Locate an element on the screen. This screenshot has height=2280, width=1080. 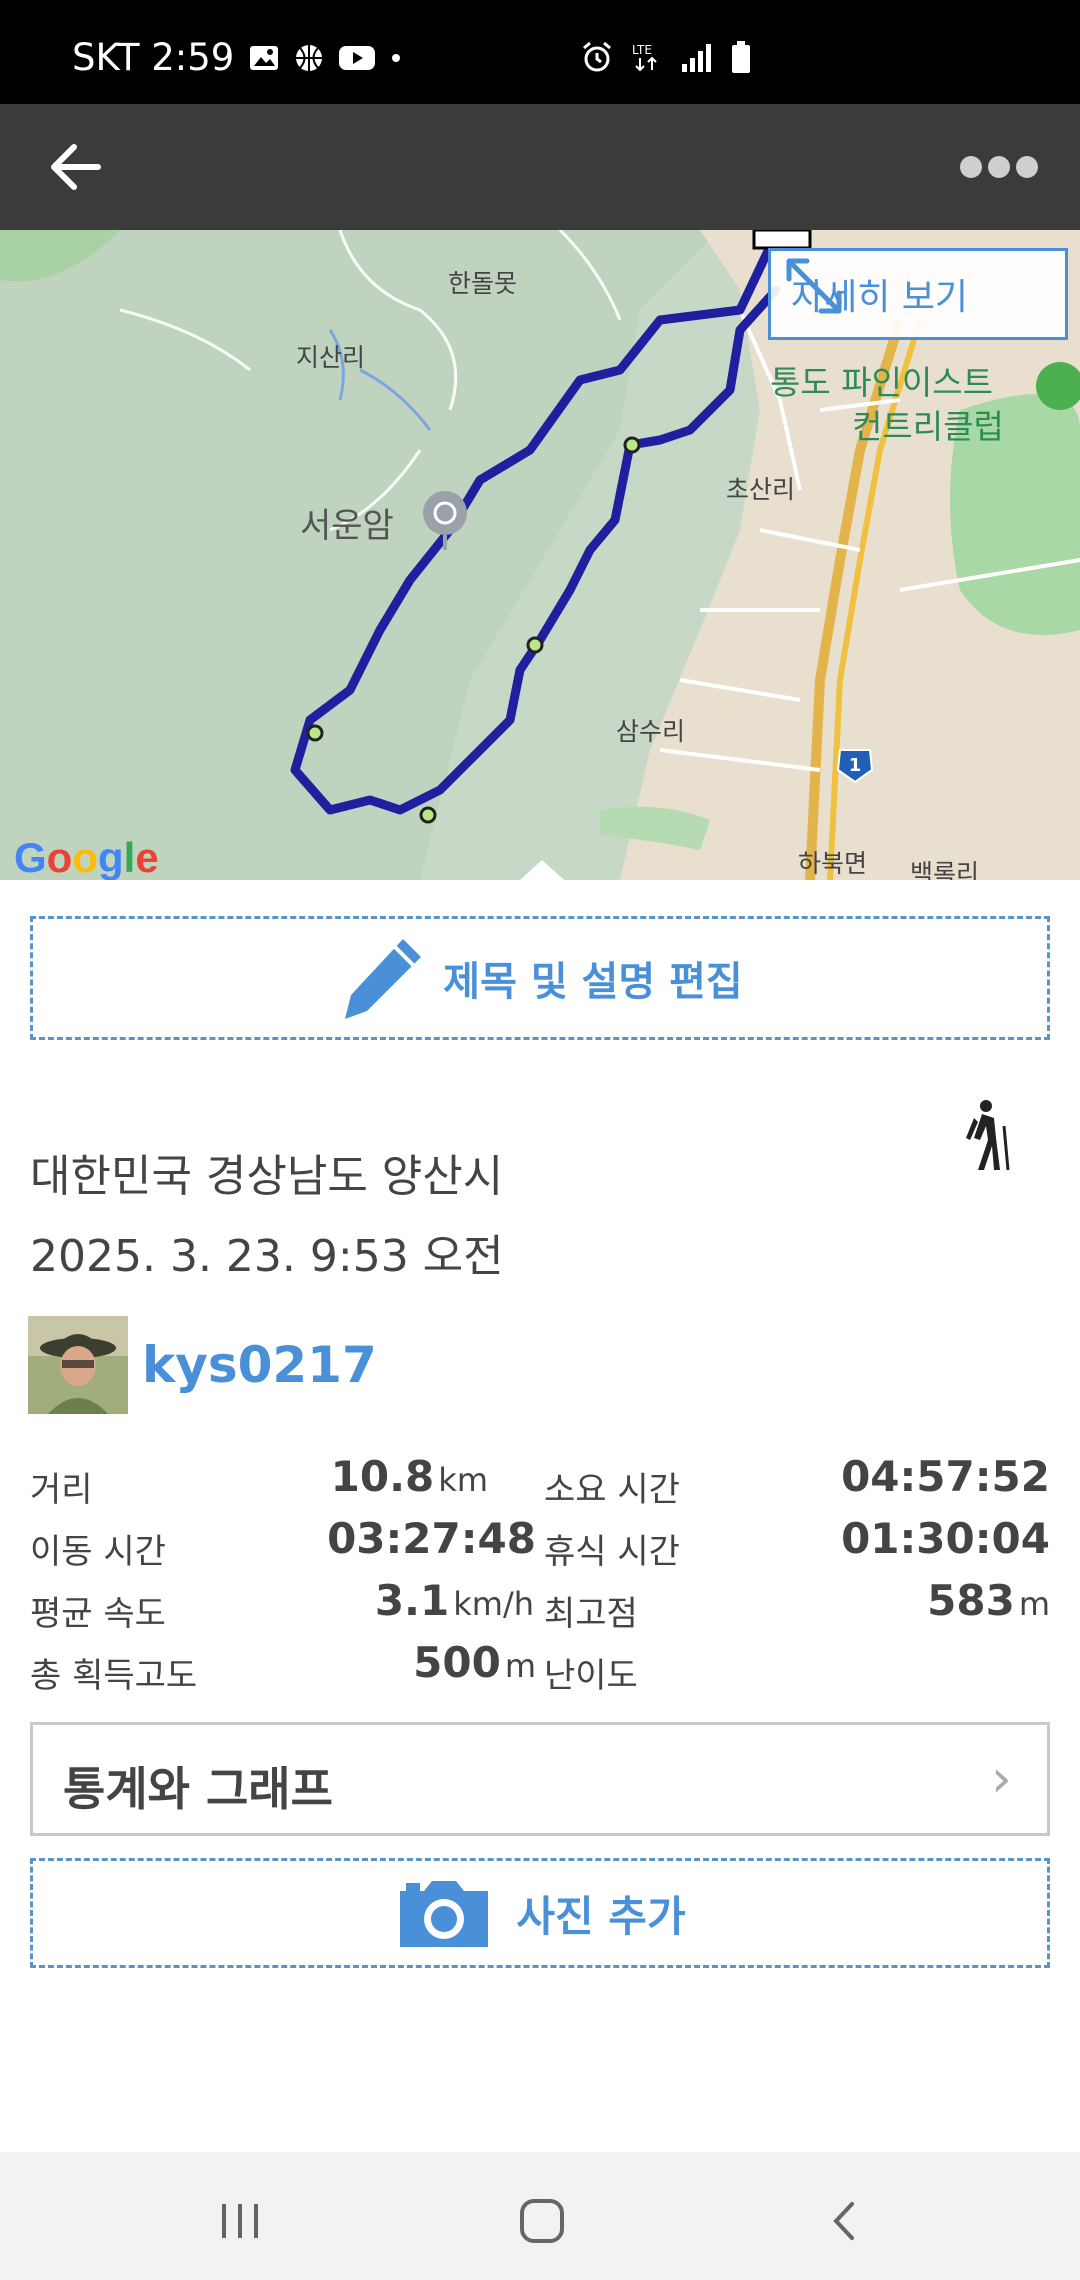
back-button is located at coordinates (75, 167).